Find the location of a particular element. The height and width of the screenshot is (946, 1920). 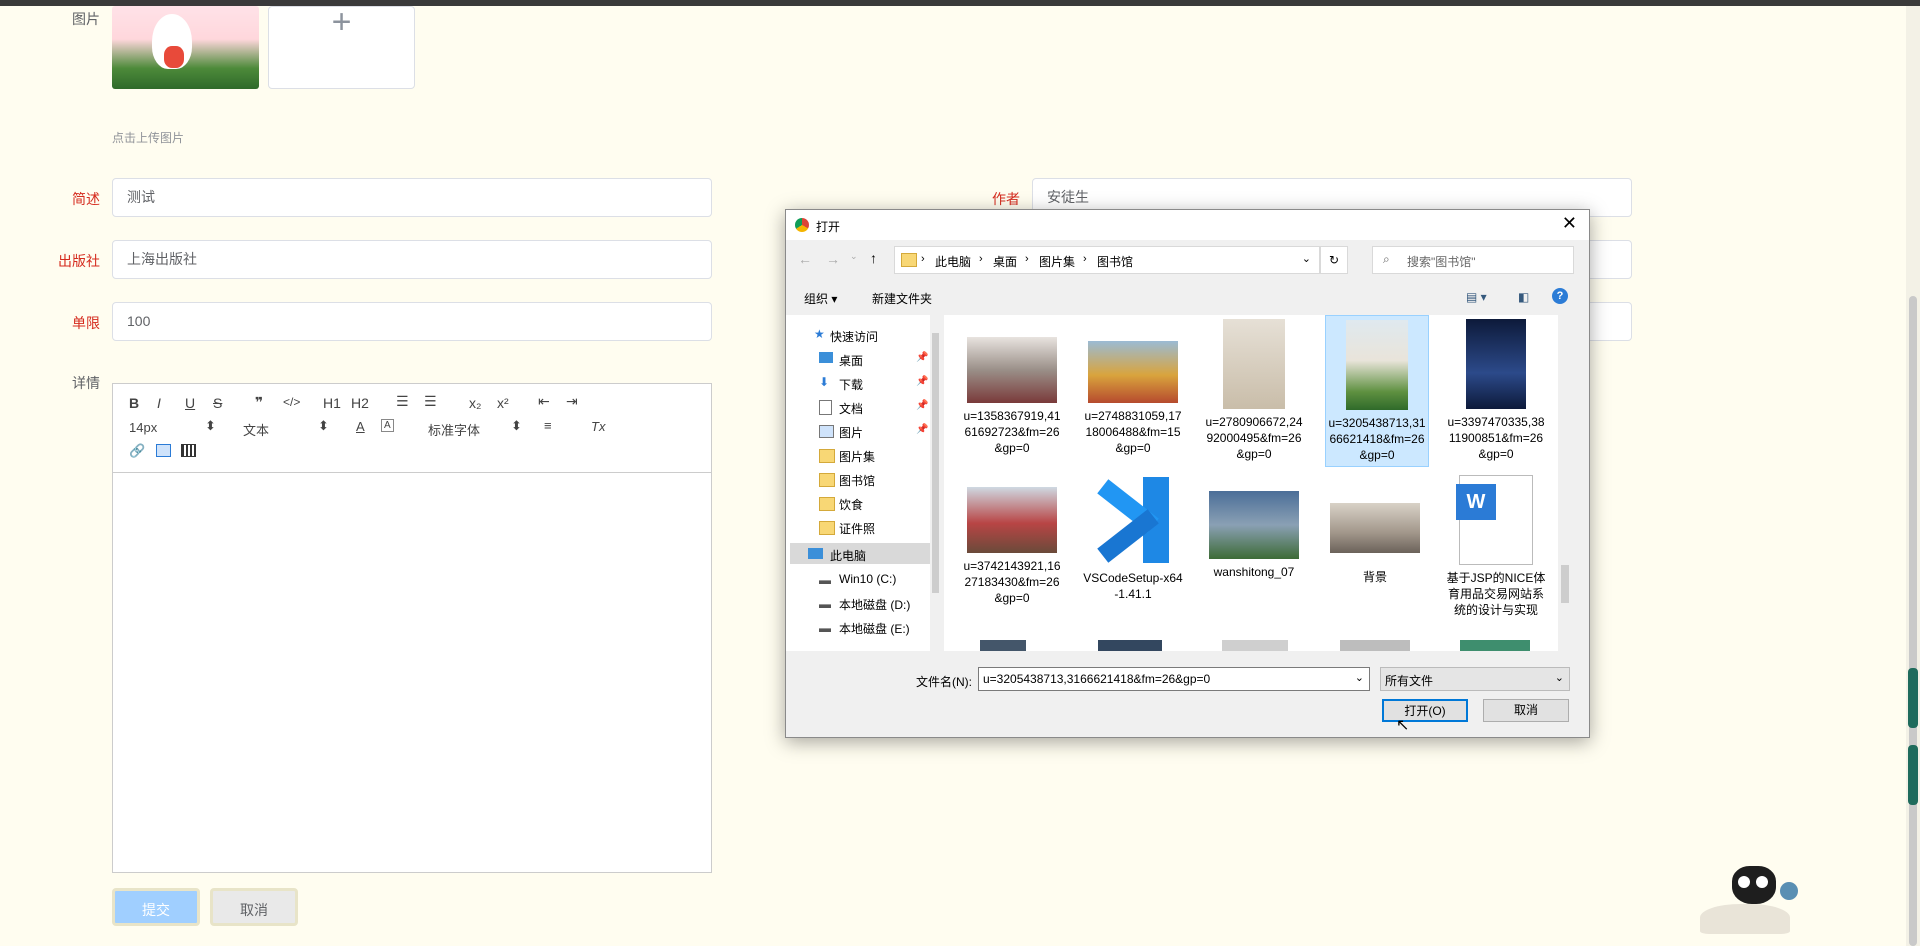

file-item: VSCodeSetup-x64-1.41.1 is located at coordinates (1133, 538).